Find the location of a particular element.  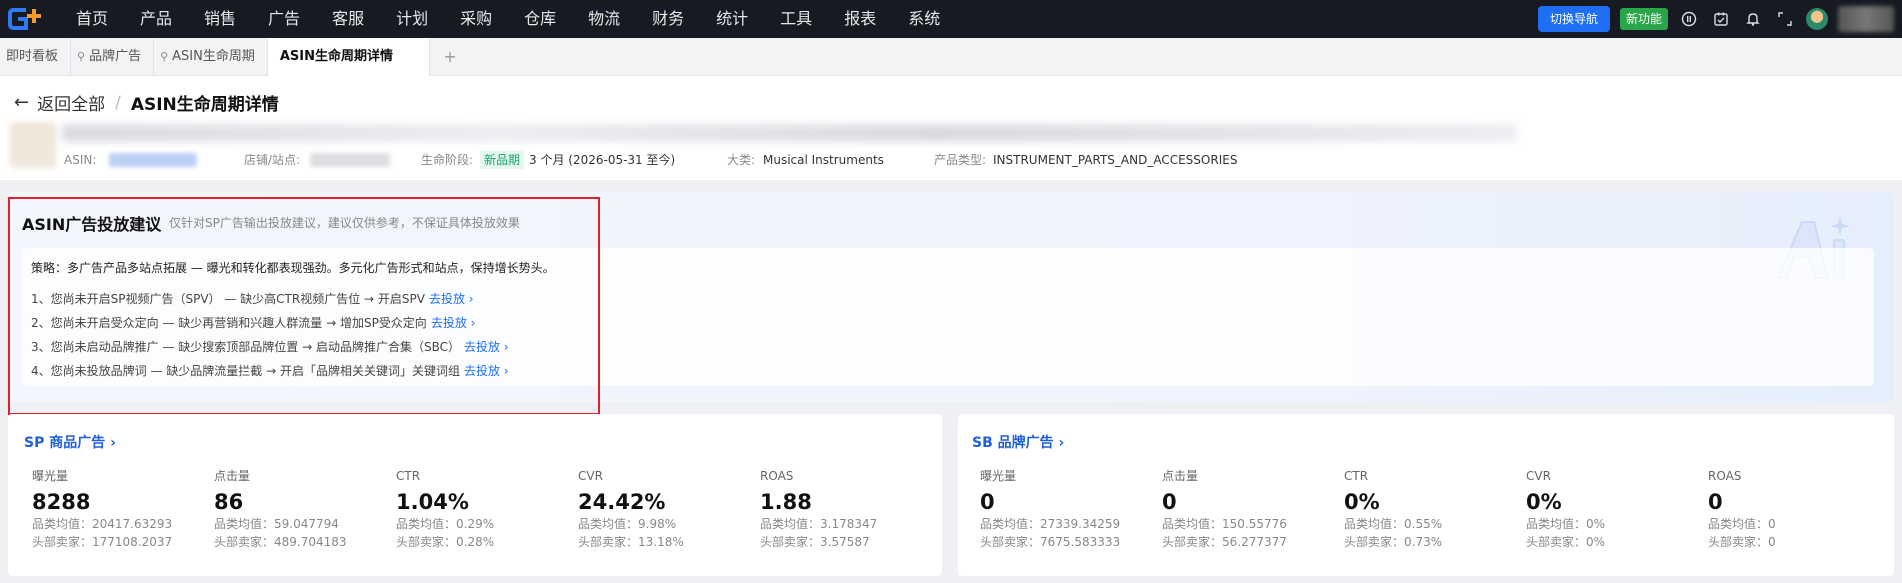

tab-label: ASIN生命周期 is located at coordinates (213, 56).